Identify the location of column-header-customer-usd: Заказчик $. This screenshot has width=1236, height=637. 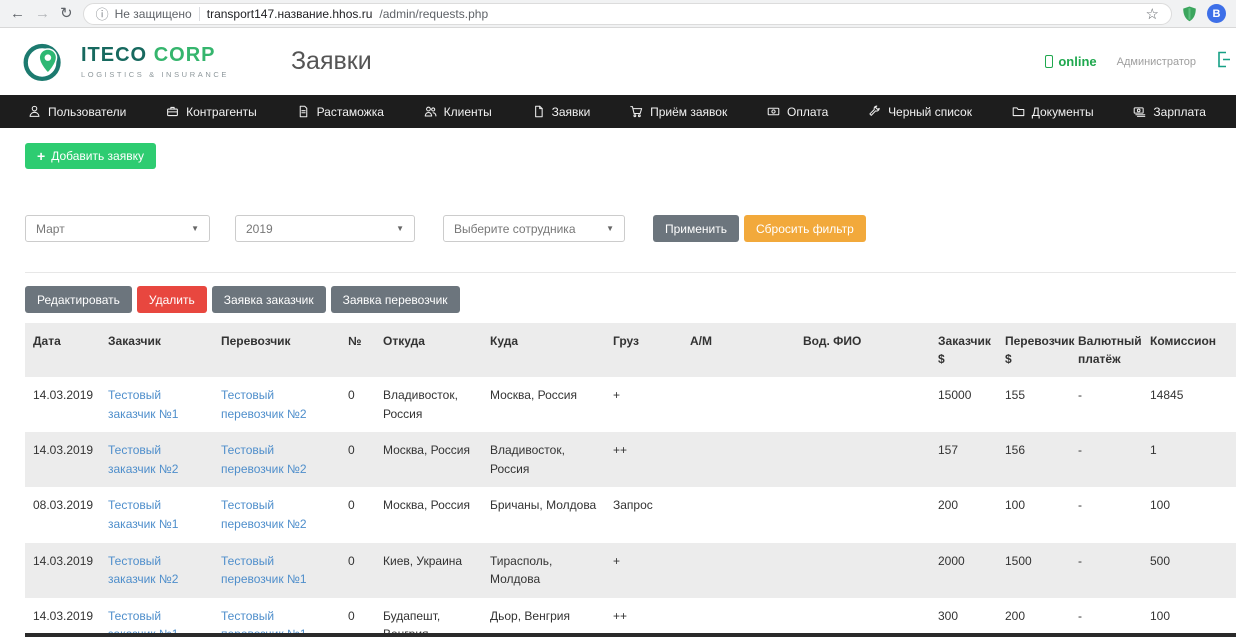
(963, 350).